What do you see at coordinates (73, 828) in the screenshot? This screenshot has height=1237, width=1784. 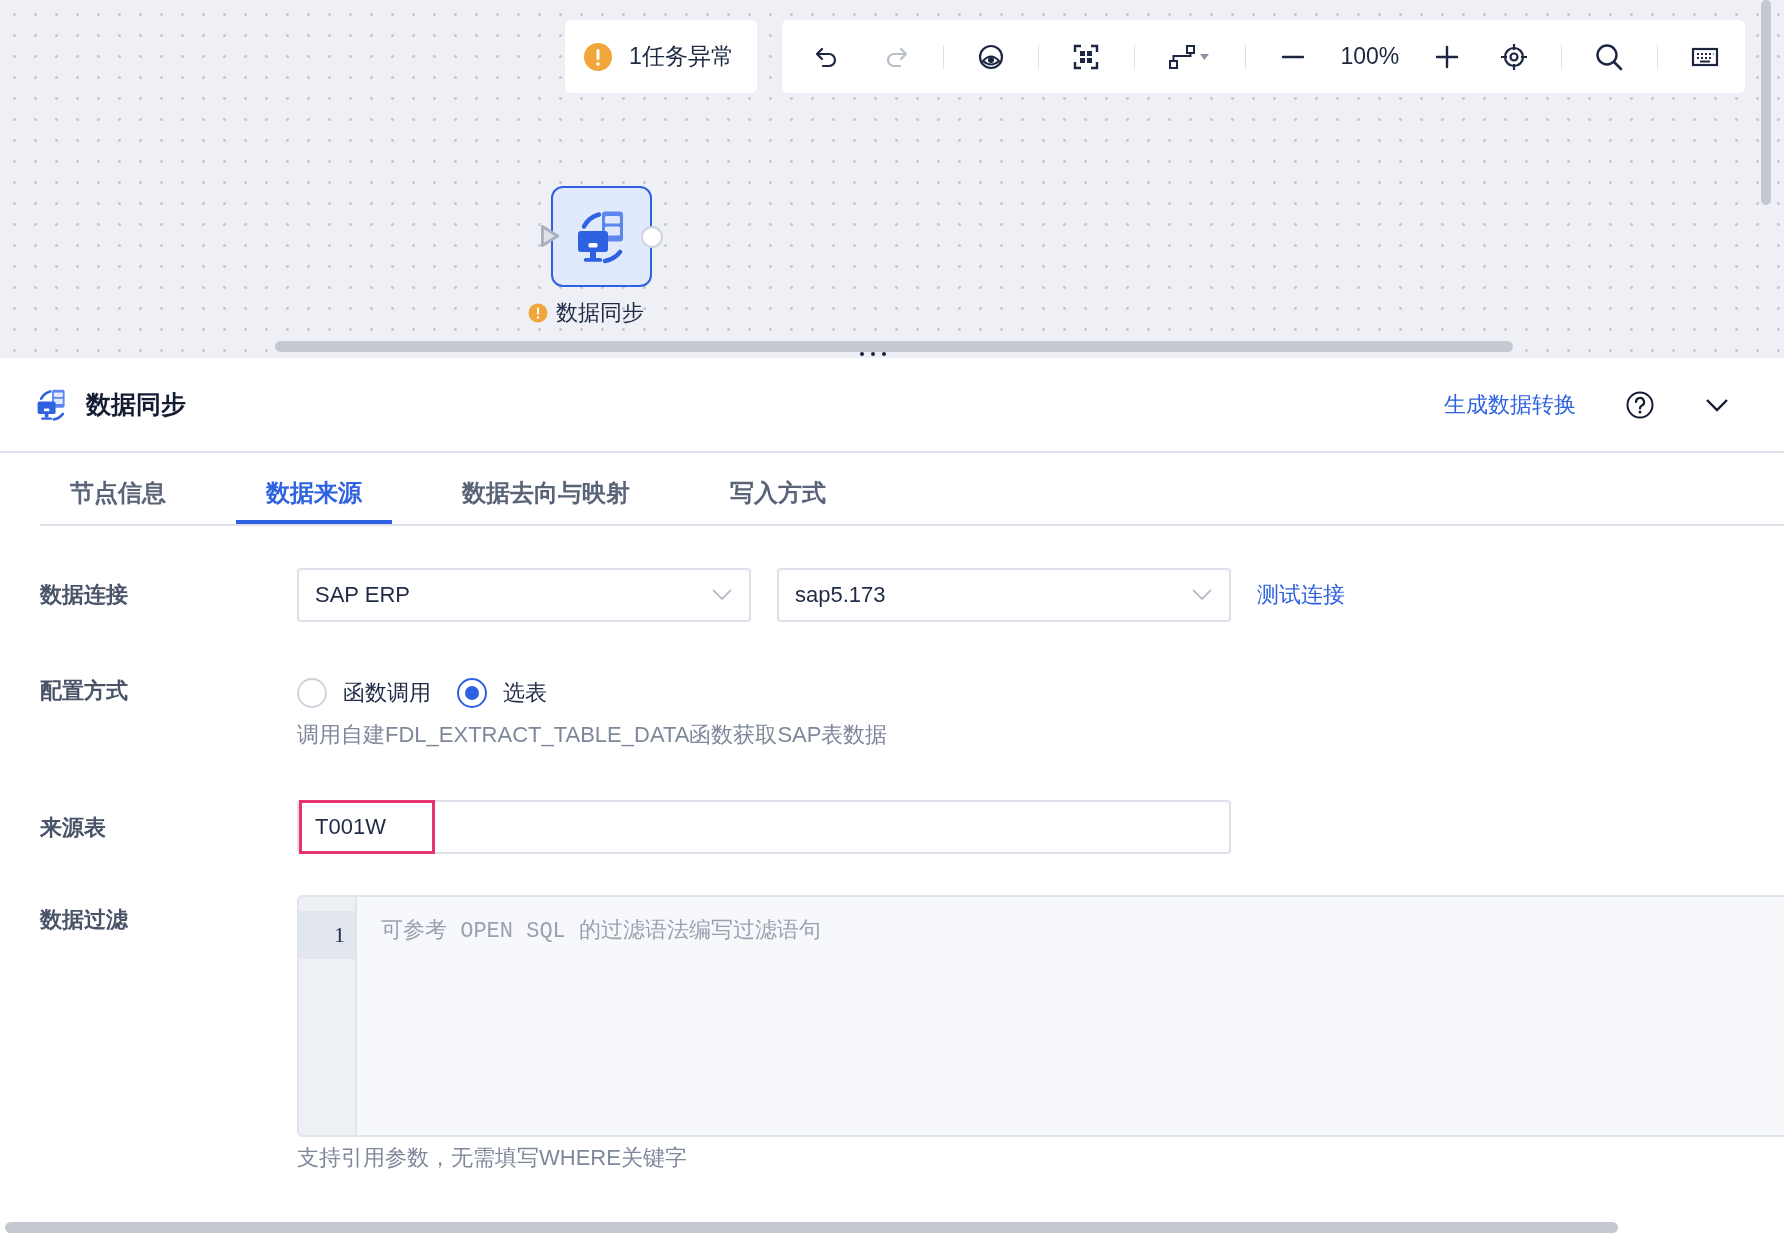 I see `field-label: 来源表` at bounding box center [73, 828].